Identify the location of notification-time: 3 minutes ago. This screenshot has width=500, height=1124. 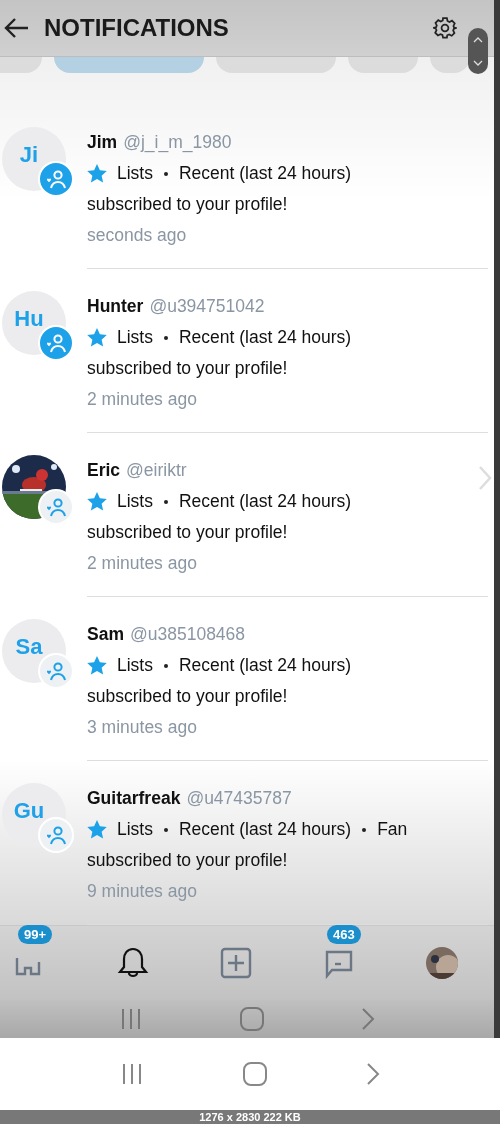
(142, 727).